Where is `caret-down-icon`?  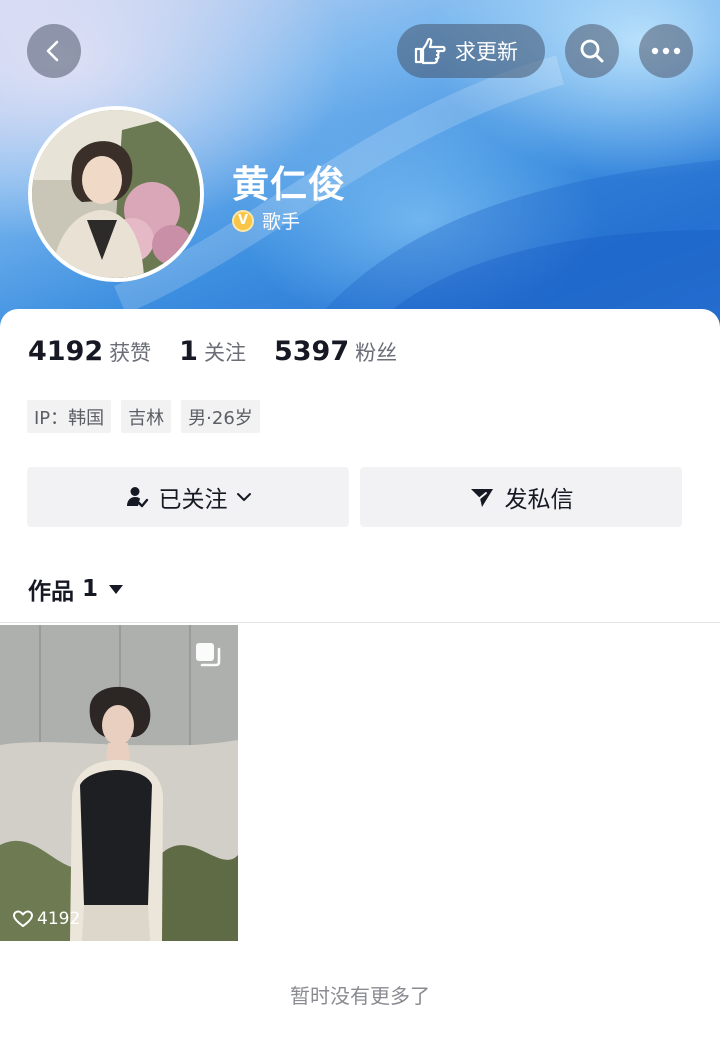 caret-down-icon is located at coordinates (116, 589).